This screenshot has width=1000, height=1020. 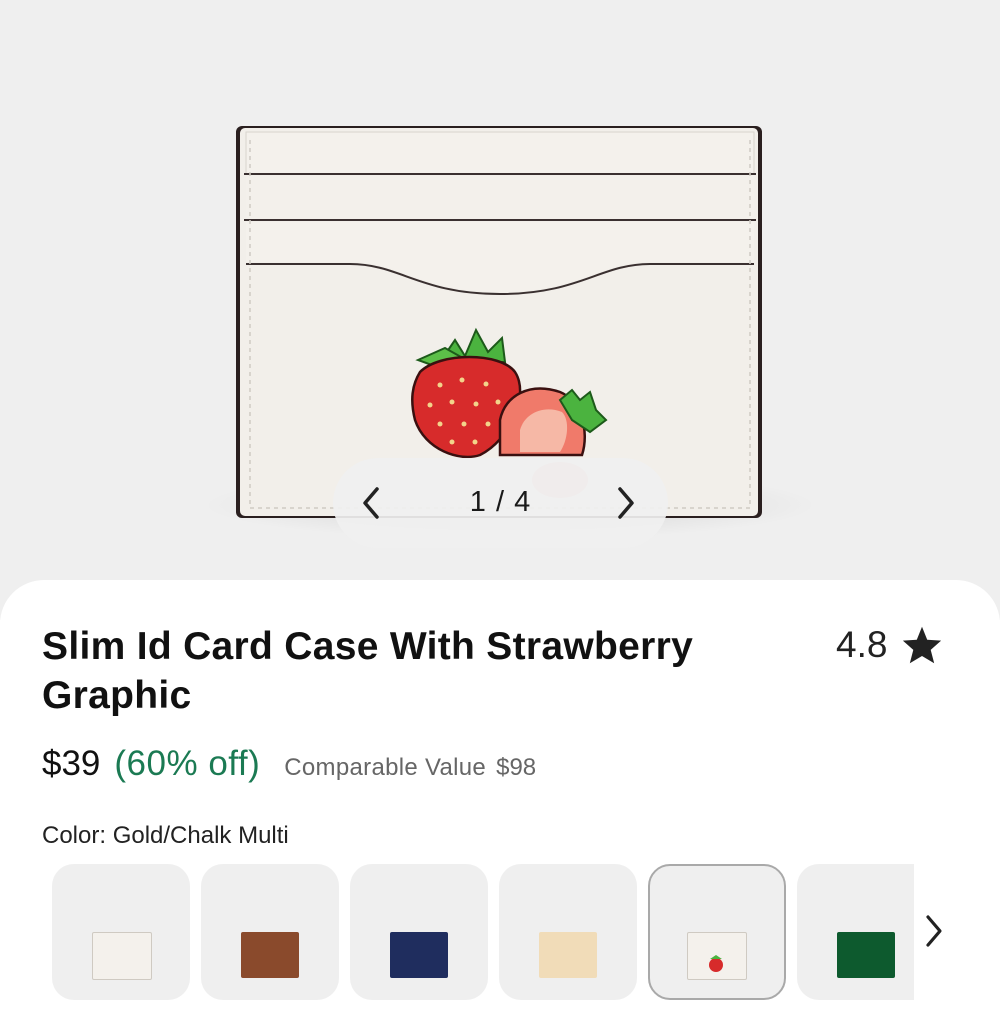 I want to click on swatches-next-button, so click(x=934, y=931).